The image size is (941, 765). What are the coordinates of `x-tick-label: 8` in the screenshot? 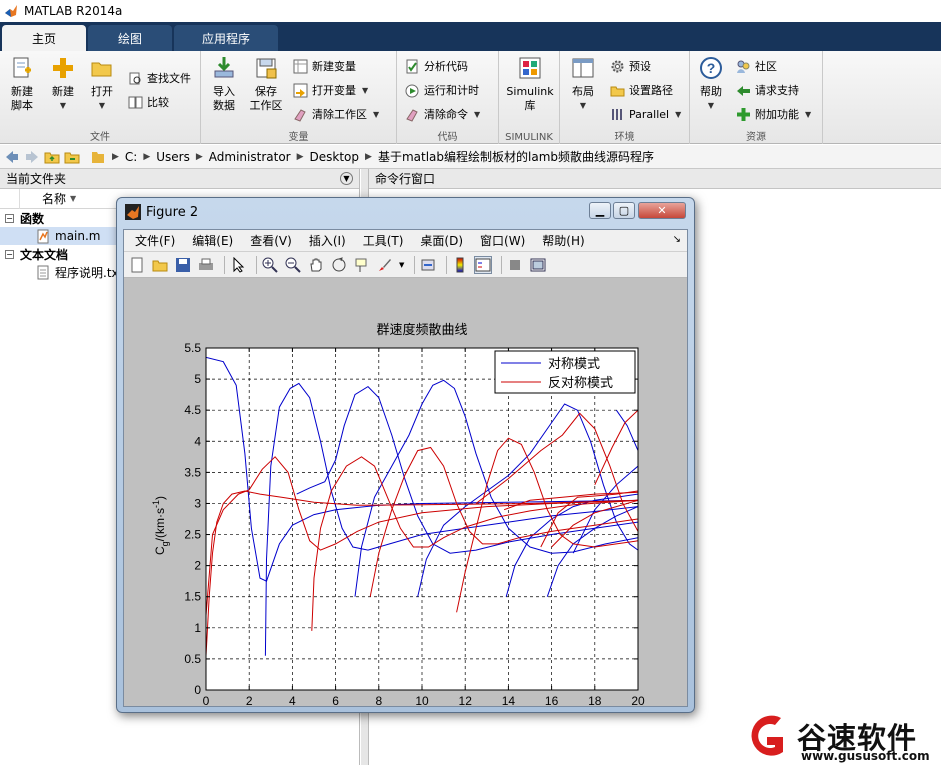 It's located at (378, 700).